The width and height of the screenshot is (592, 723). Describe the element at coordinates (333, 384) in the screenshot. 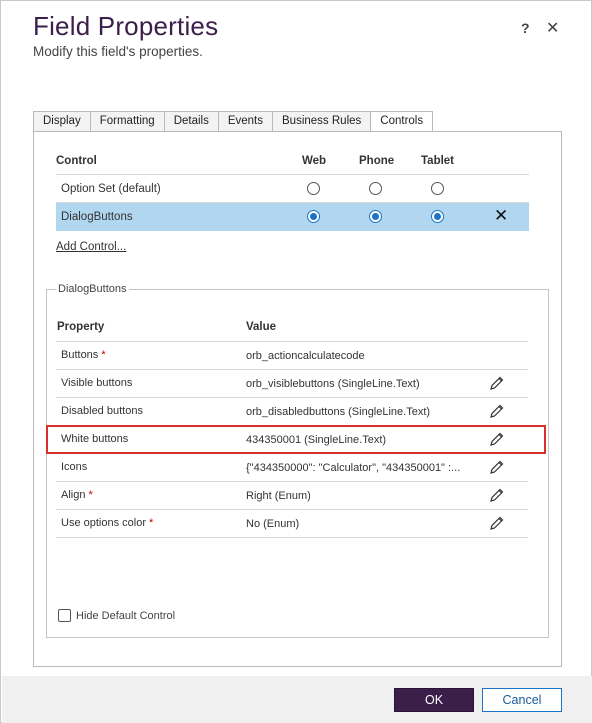

I see `property-value: orb_visiblebuttons (SingleLine.Text)` at that location.